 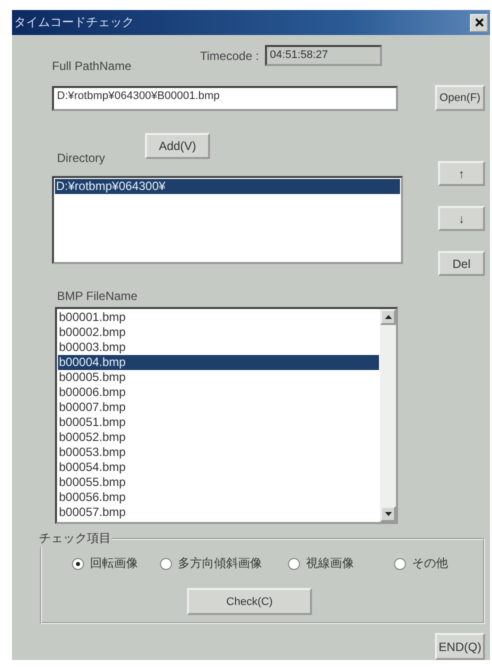 What do you see at coordinates (218, 422) in the screenshot?
I see `list-item: b00051.bmp` at bounding box center [218, 422].